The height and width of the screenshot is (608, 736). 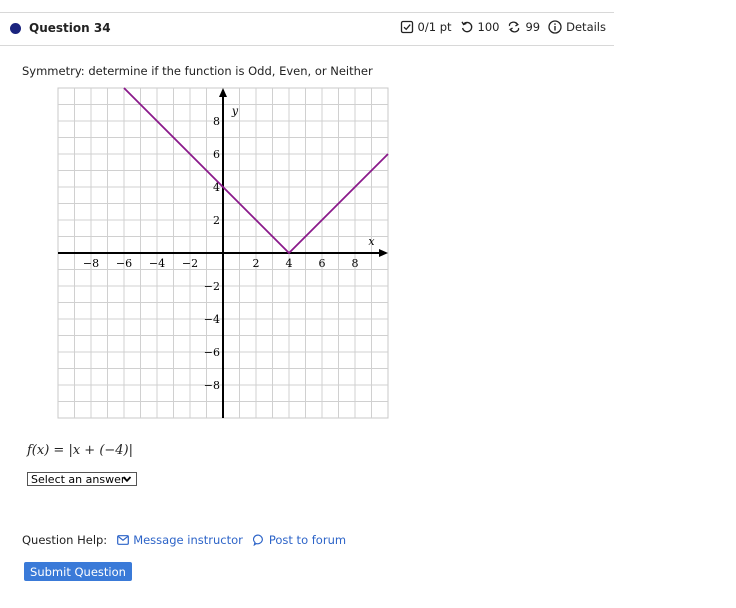 What do you see at coordinates (15, 28) in the screenshot?
I see `question-status-dot` at bounding box center [15, 28].